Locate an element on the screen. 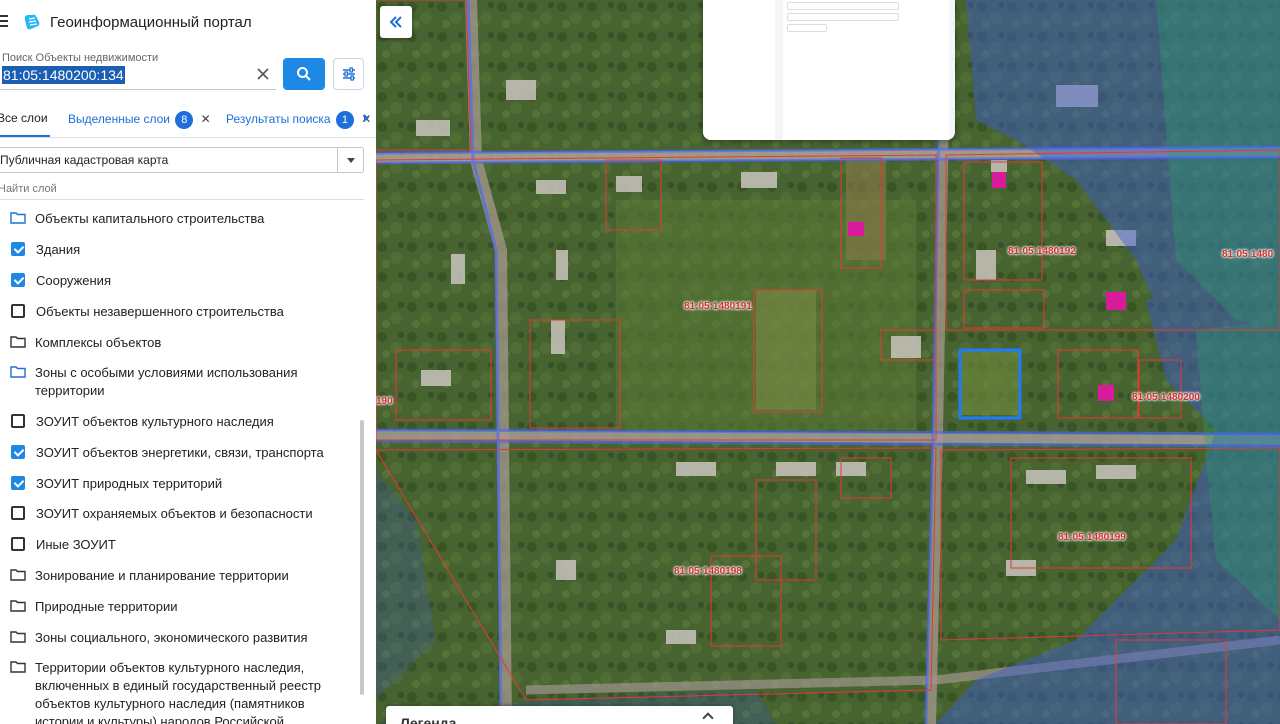 The image size is (1280, 724). double-chevron-left-icon is located at coordinates (395, 22).